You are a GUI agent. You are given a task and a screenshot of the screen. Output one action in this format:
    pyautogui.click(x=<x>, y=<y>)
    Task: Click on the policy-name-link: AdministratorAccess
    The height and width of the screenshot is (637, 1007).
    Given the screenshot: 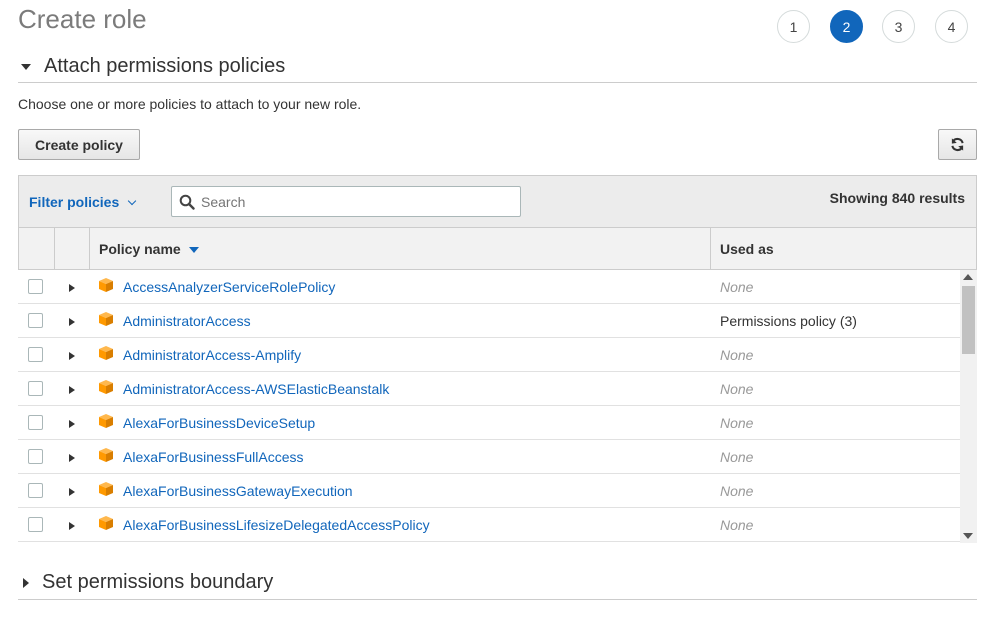 What is the action you would take?
    pyautogui.click(x=187, y=321)
    